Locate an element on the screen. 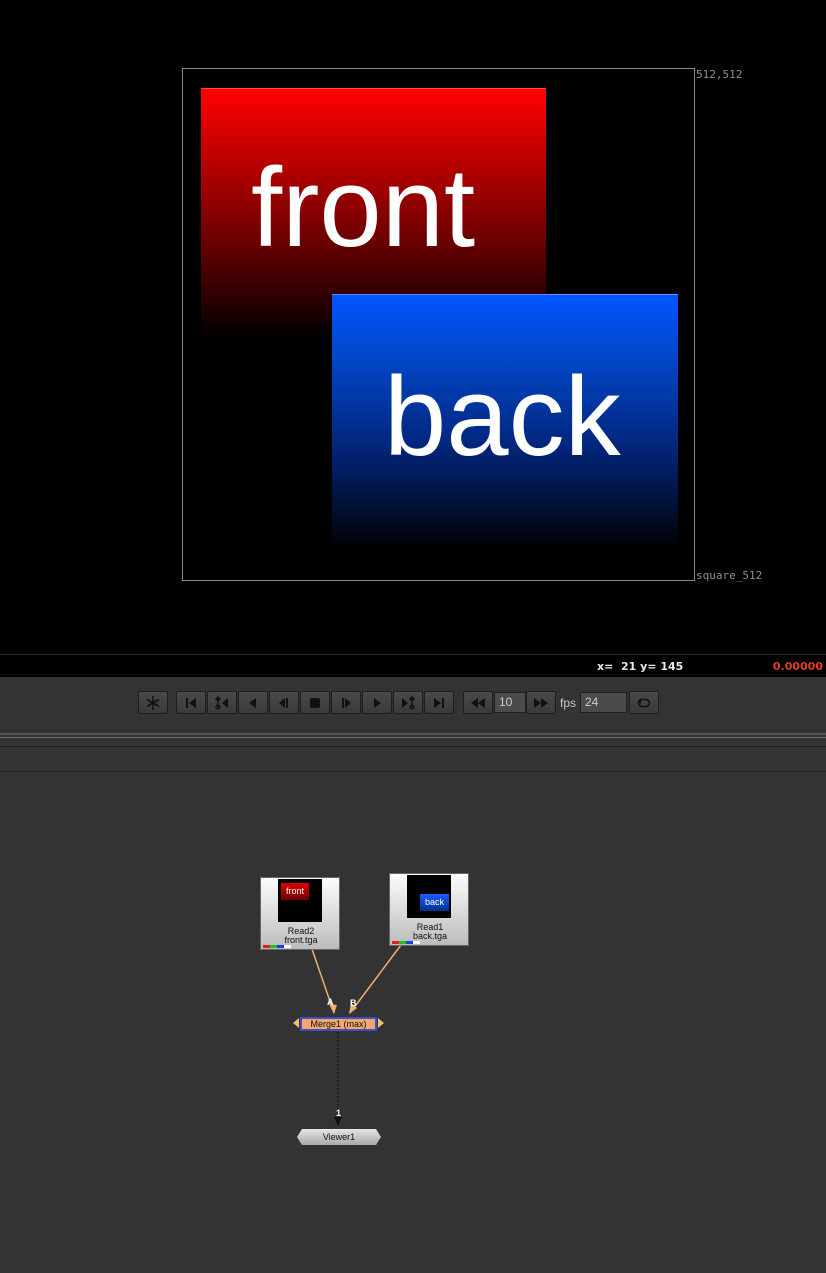 Image resolution: width=826 pixels, height=1273 pixels. step-back-icon is located at coordinates (283, 702).